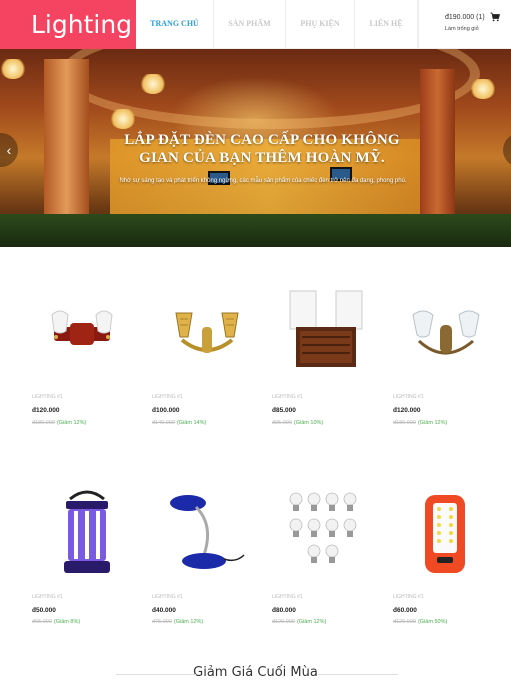 This screenshot has height=681, width=511. I want to click on original-price: đ65.000, so click(42, 622).